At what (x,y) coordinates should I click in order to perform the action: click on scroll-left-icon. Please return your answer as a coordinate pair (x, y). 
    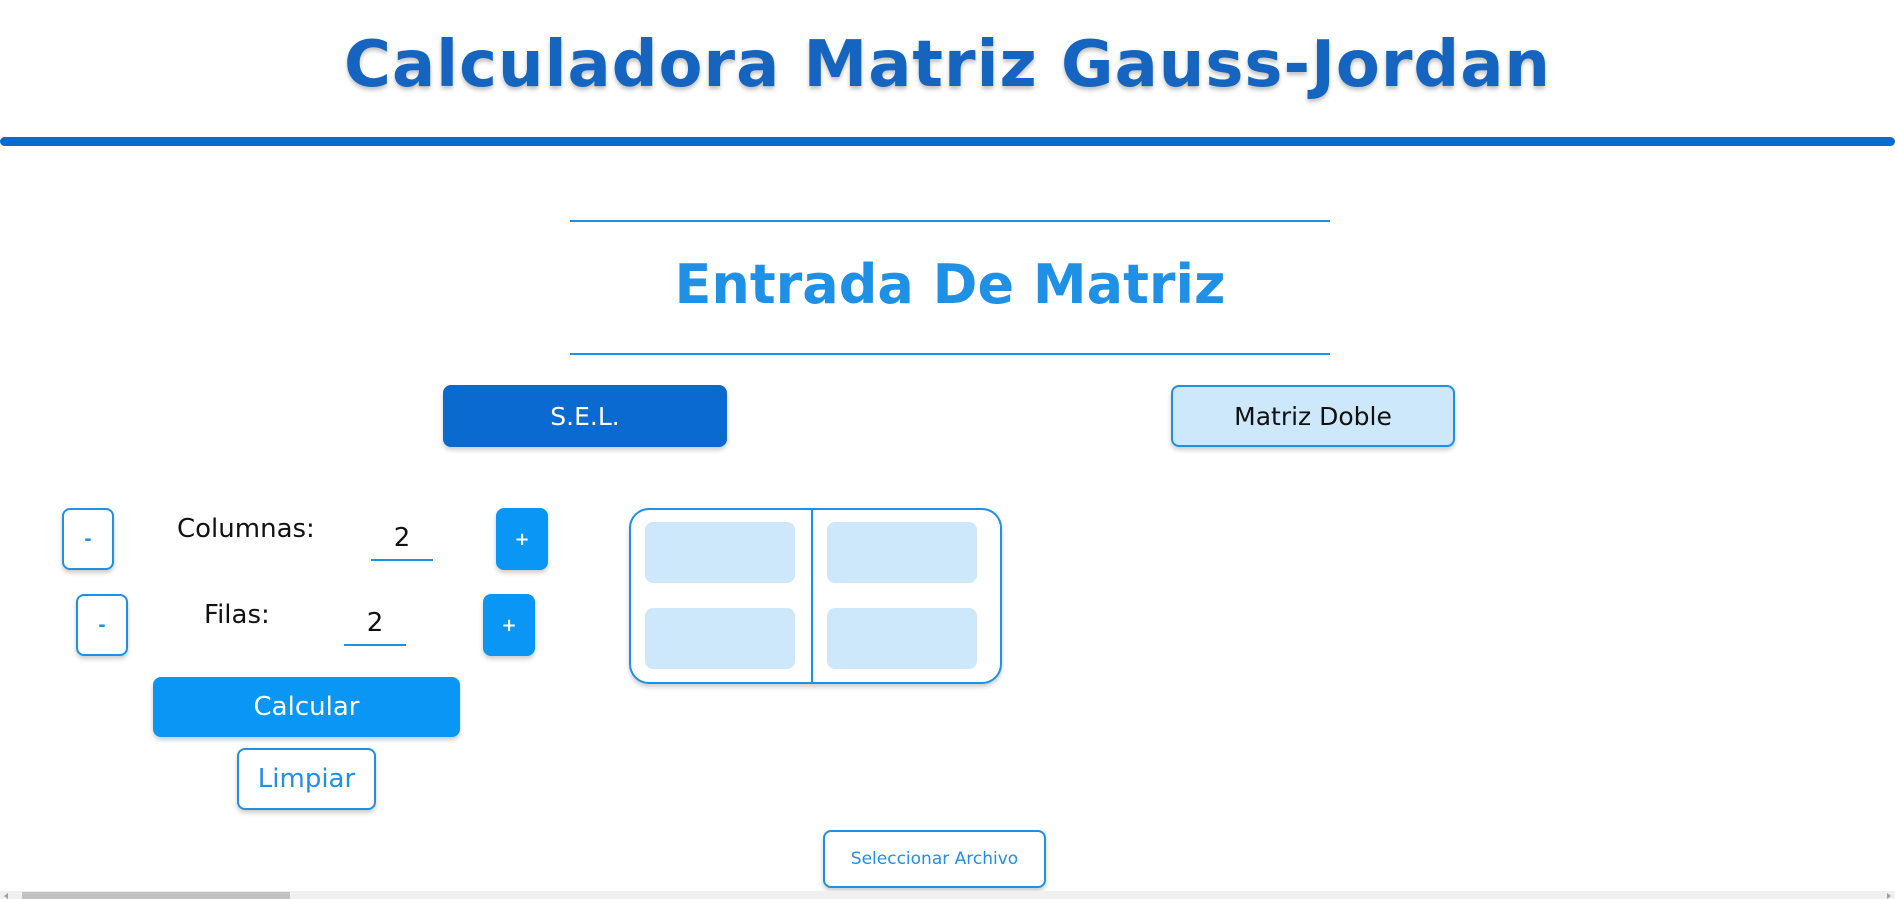
    Looking at the image, I should click on (6, 896).